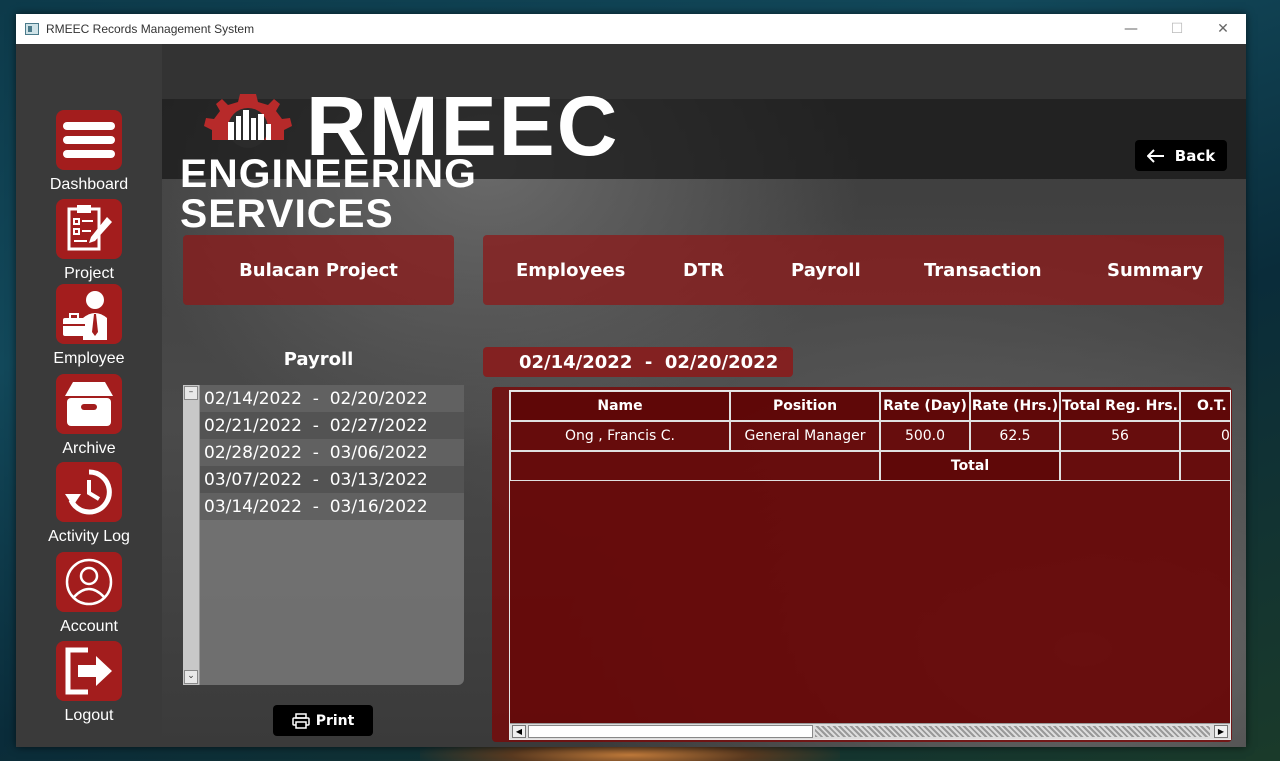 This screenshot has width=1280, height=761. I want to click on window-title: RMEEC Records Management System, so click(150, 29).